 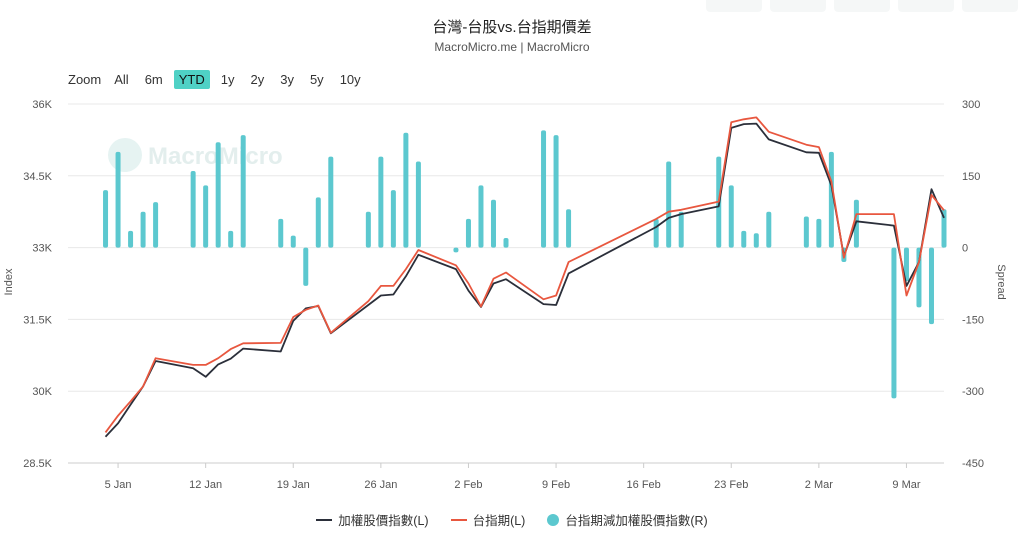 I want to click on y-left-tick-label: 36K, so click(x=42, y=105).